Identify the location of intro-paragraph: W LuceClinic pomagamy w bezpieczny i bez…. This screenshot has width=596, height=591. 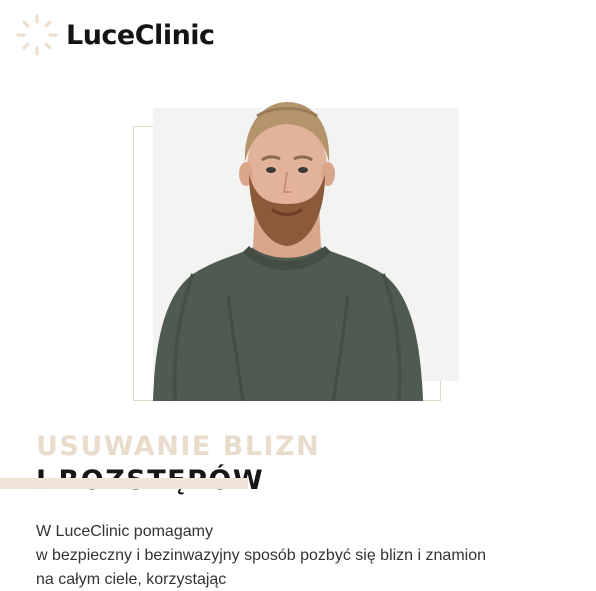
(261, 555).